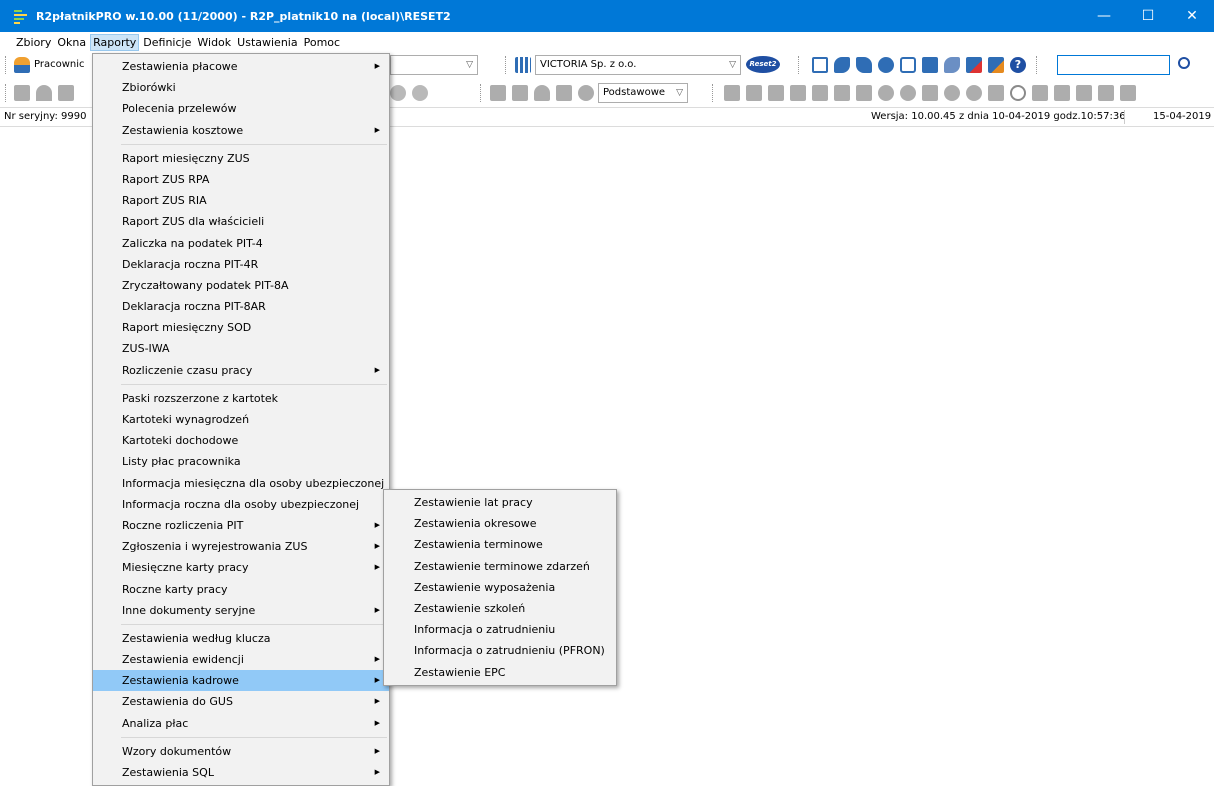  I want to click on scissors-icon, so click(1084, 93).